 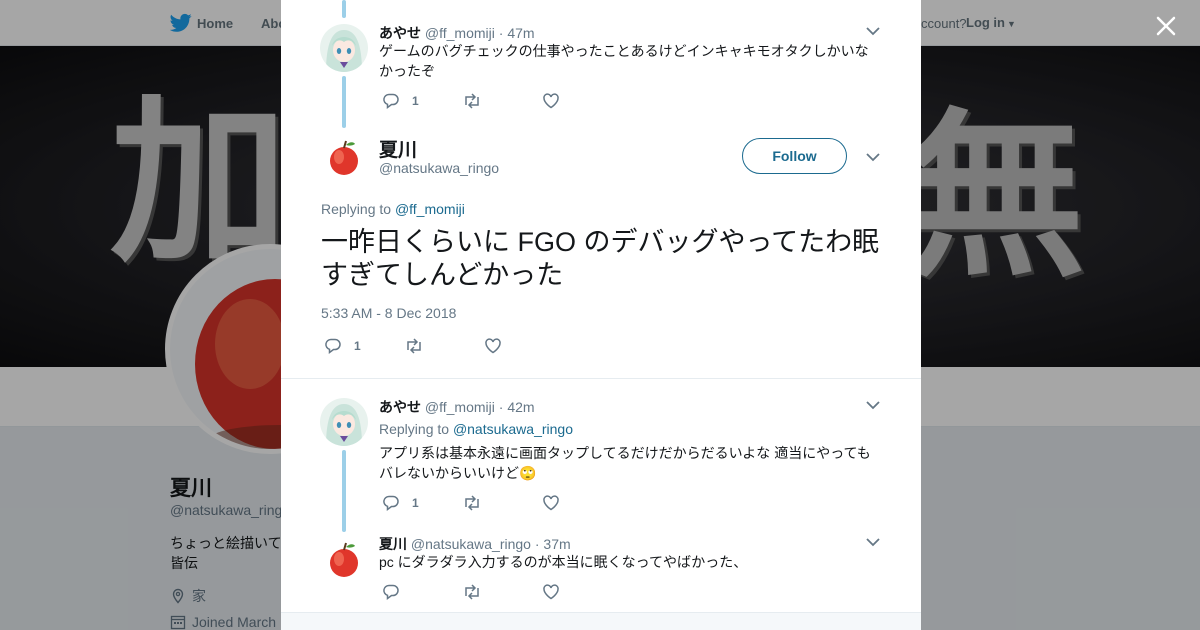 What do you see at coordinates (520, 33) in the screenshot?
I see `tweet-time: 47m` at bounding box center [520, 33].